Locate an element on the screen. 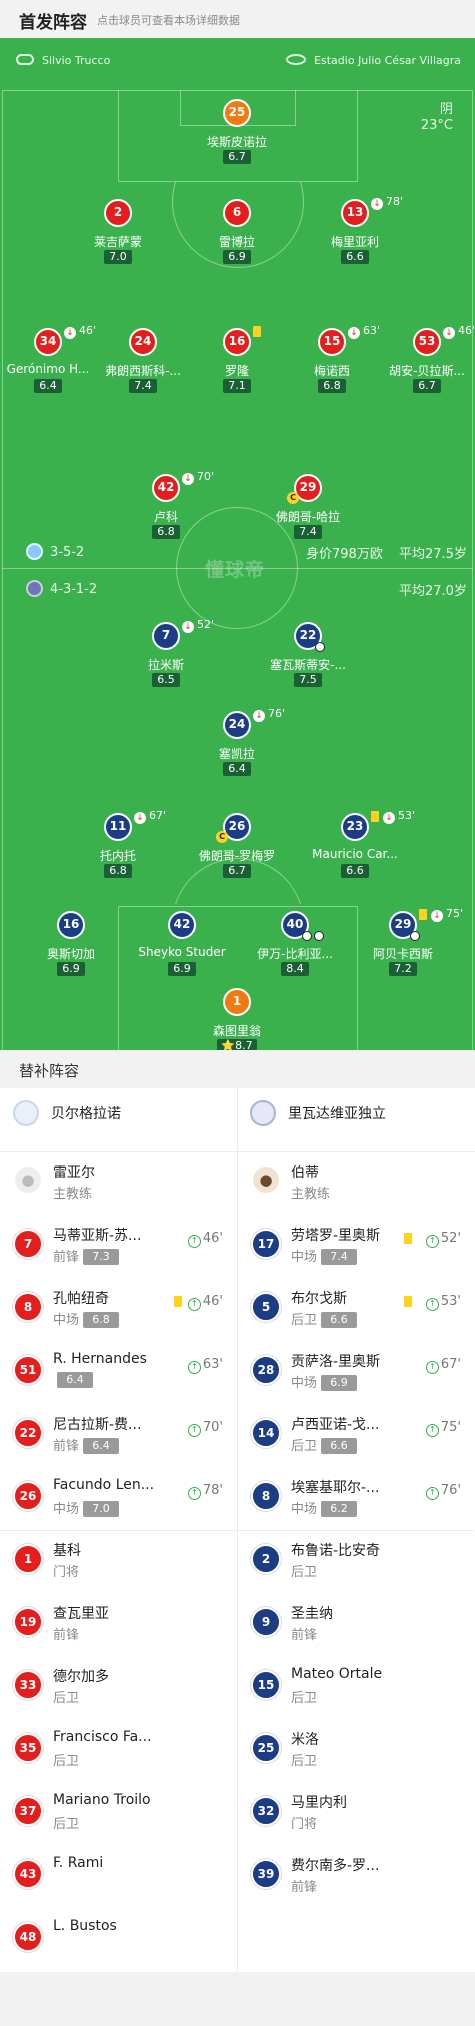 Image resolution: width=475 pixels, height=2026 pixels. watermark: 懂球帝 is located at coordinates (235, 570).